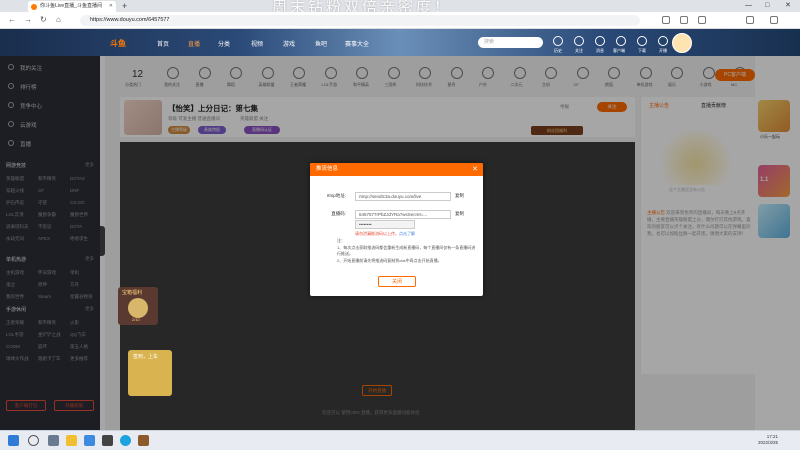  I want to click on close-tab-icon: ✕, so click(111, 6).